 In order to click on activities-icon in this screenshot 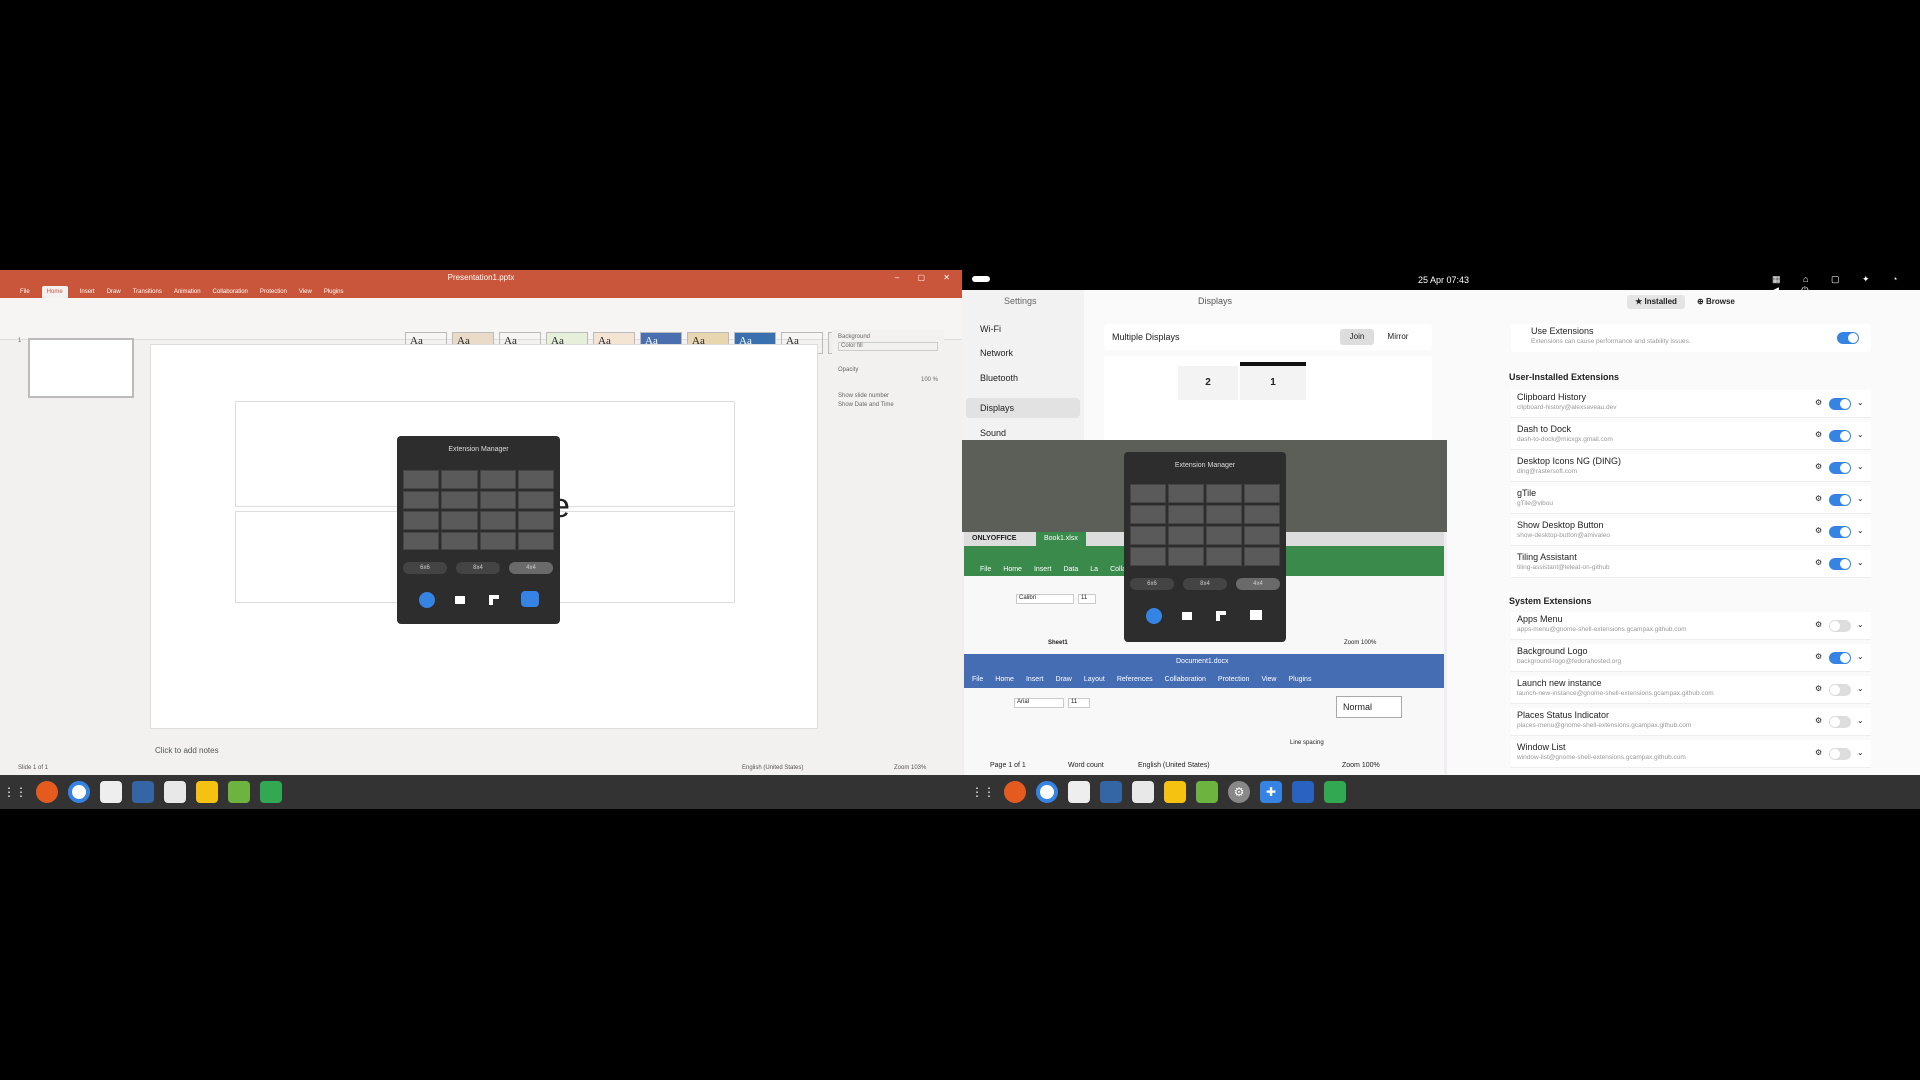, I will do `click(981, 279)`.